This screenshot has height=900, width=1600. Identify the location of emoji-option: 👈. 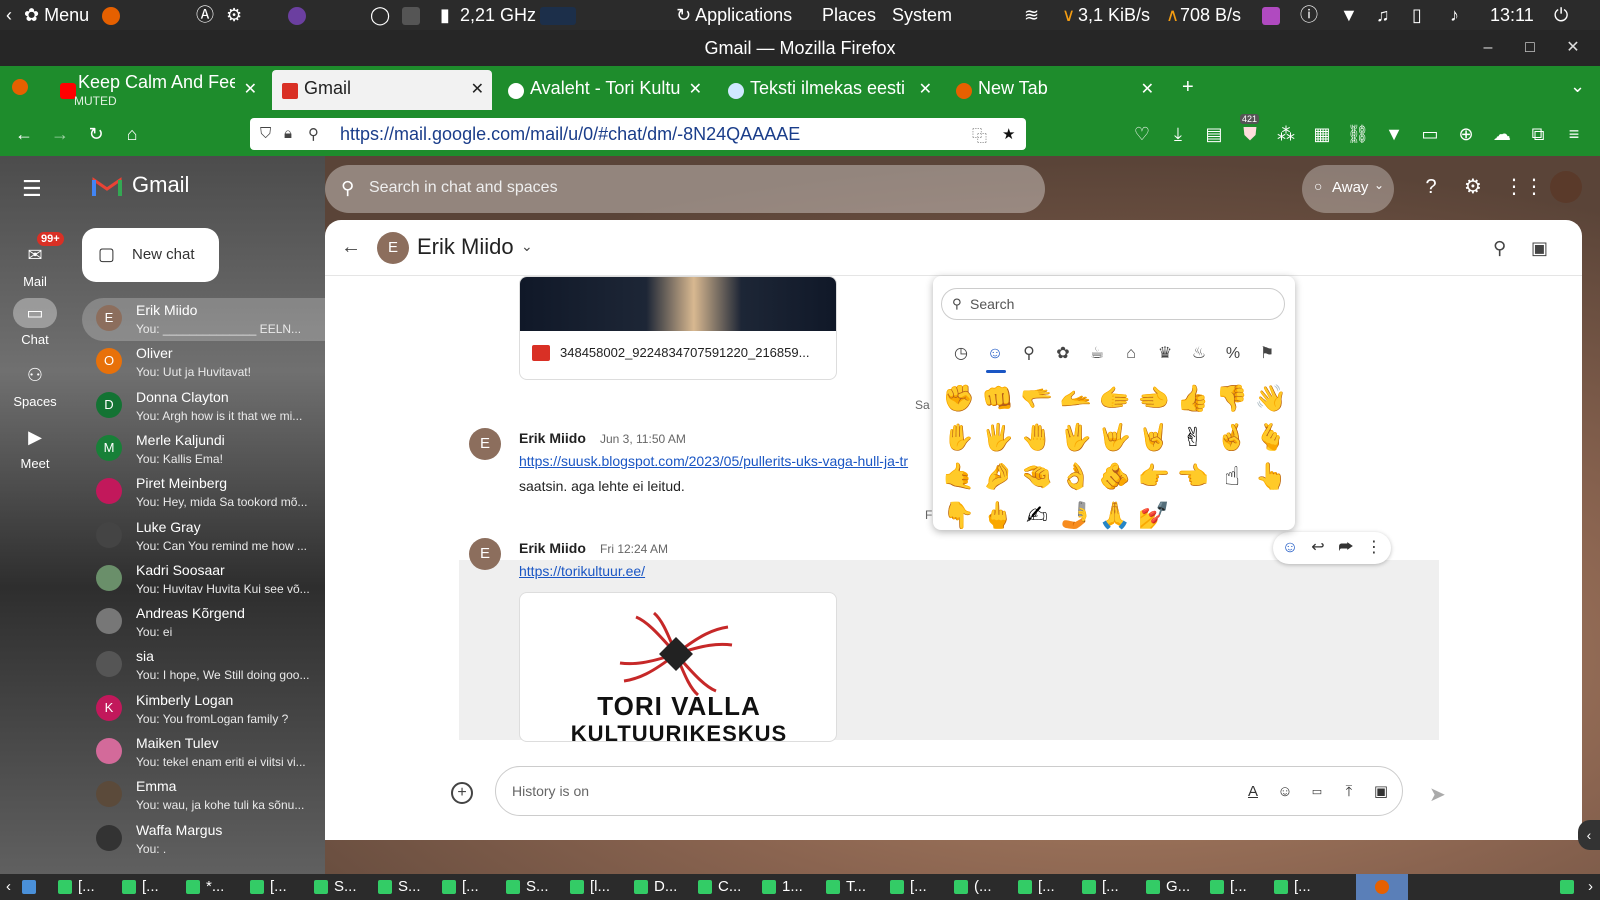
(1193, 476).